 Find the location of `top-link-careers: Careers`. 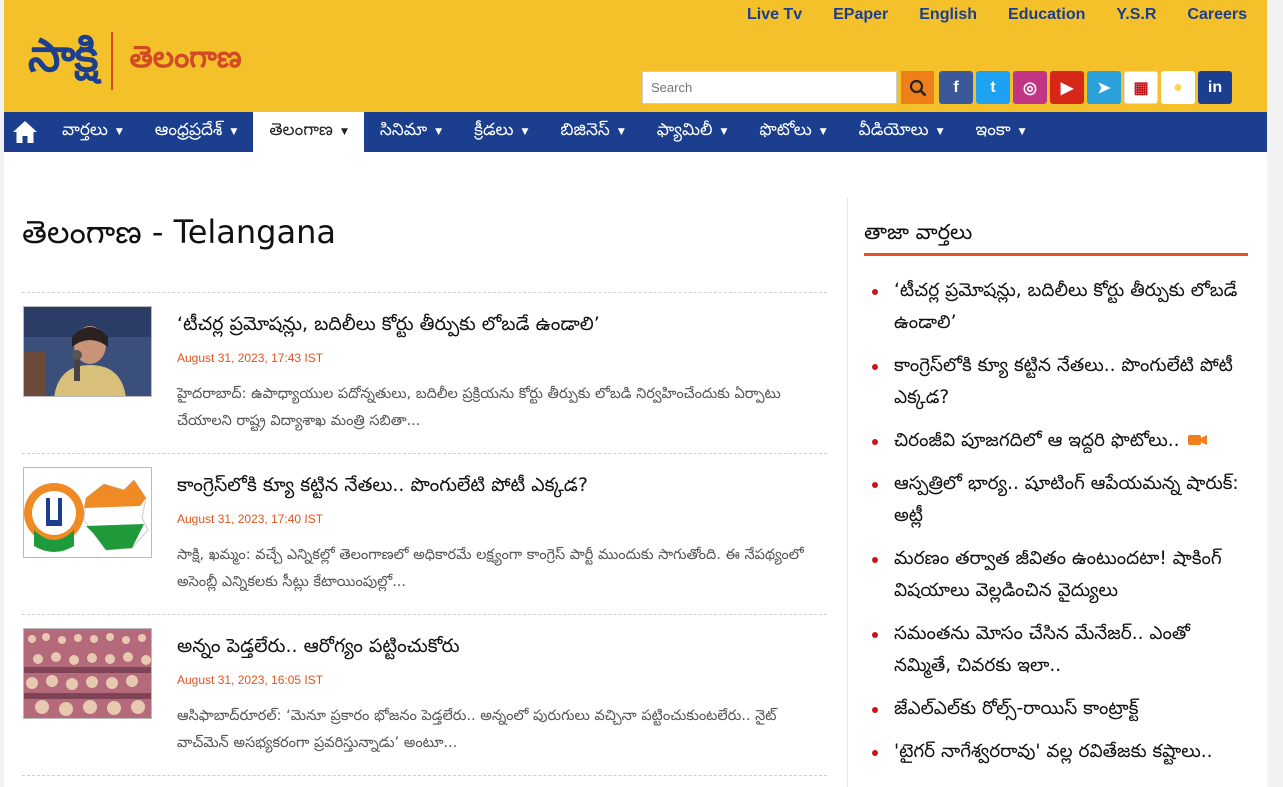

top-link-careers: Careers is located at coordinates (1217, 15).